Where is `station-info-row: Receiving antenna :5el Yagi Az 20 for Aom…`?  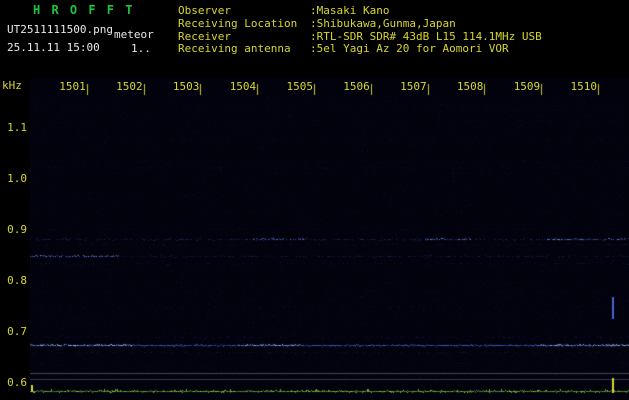
station-info-row: Receiving antenna :5el Yagi Az 20 for Aom… is located at coordinates (343, 48).